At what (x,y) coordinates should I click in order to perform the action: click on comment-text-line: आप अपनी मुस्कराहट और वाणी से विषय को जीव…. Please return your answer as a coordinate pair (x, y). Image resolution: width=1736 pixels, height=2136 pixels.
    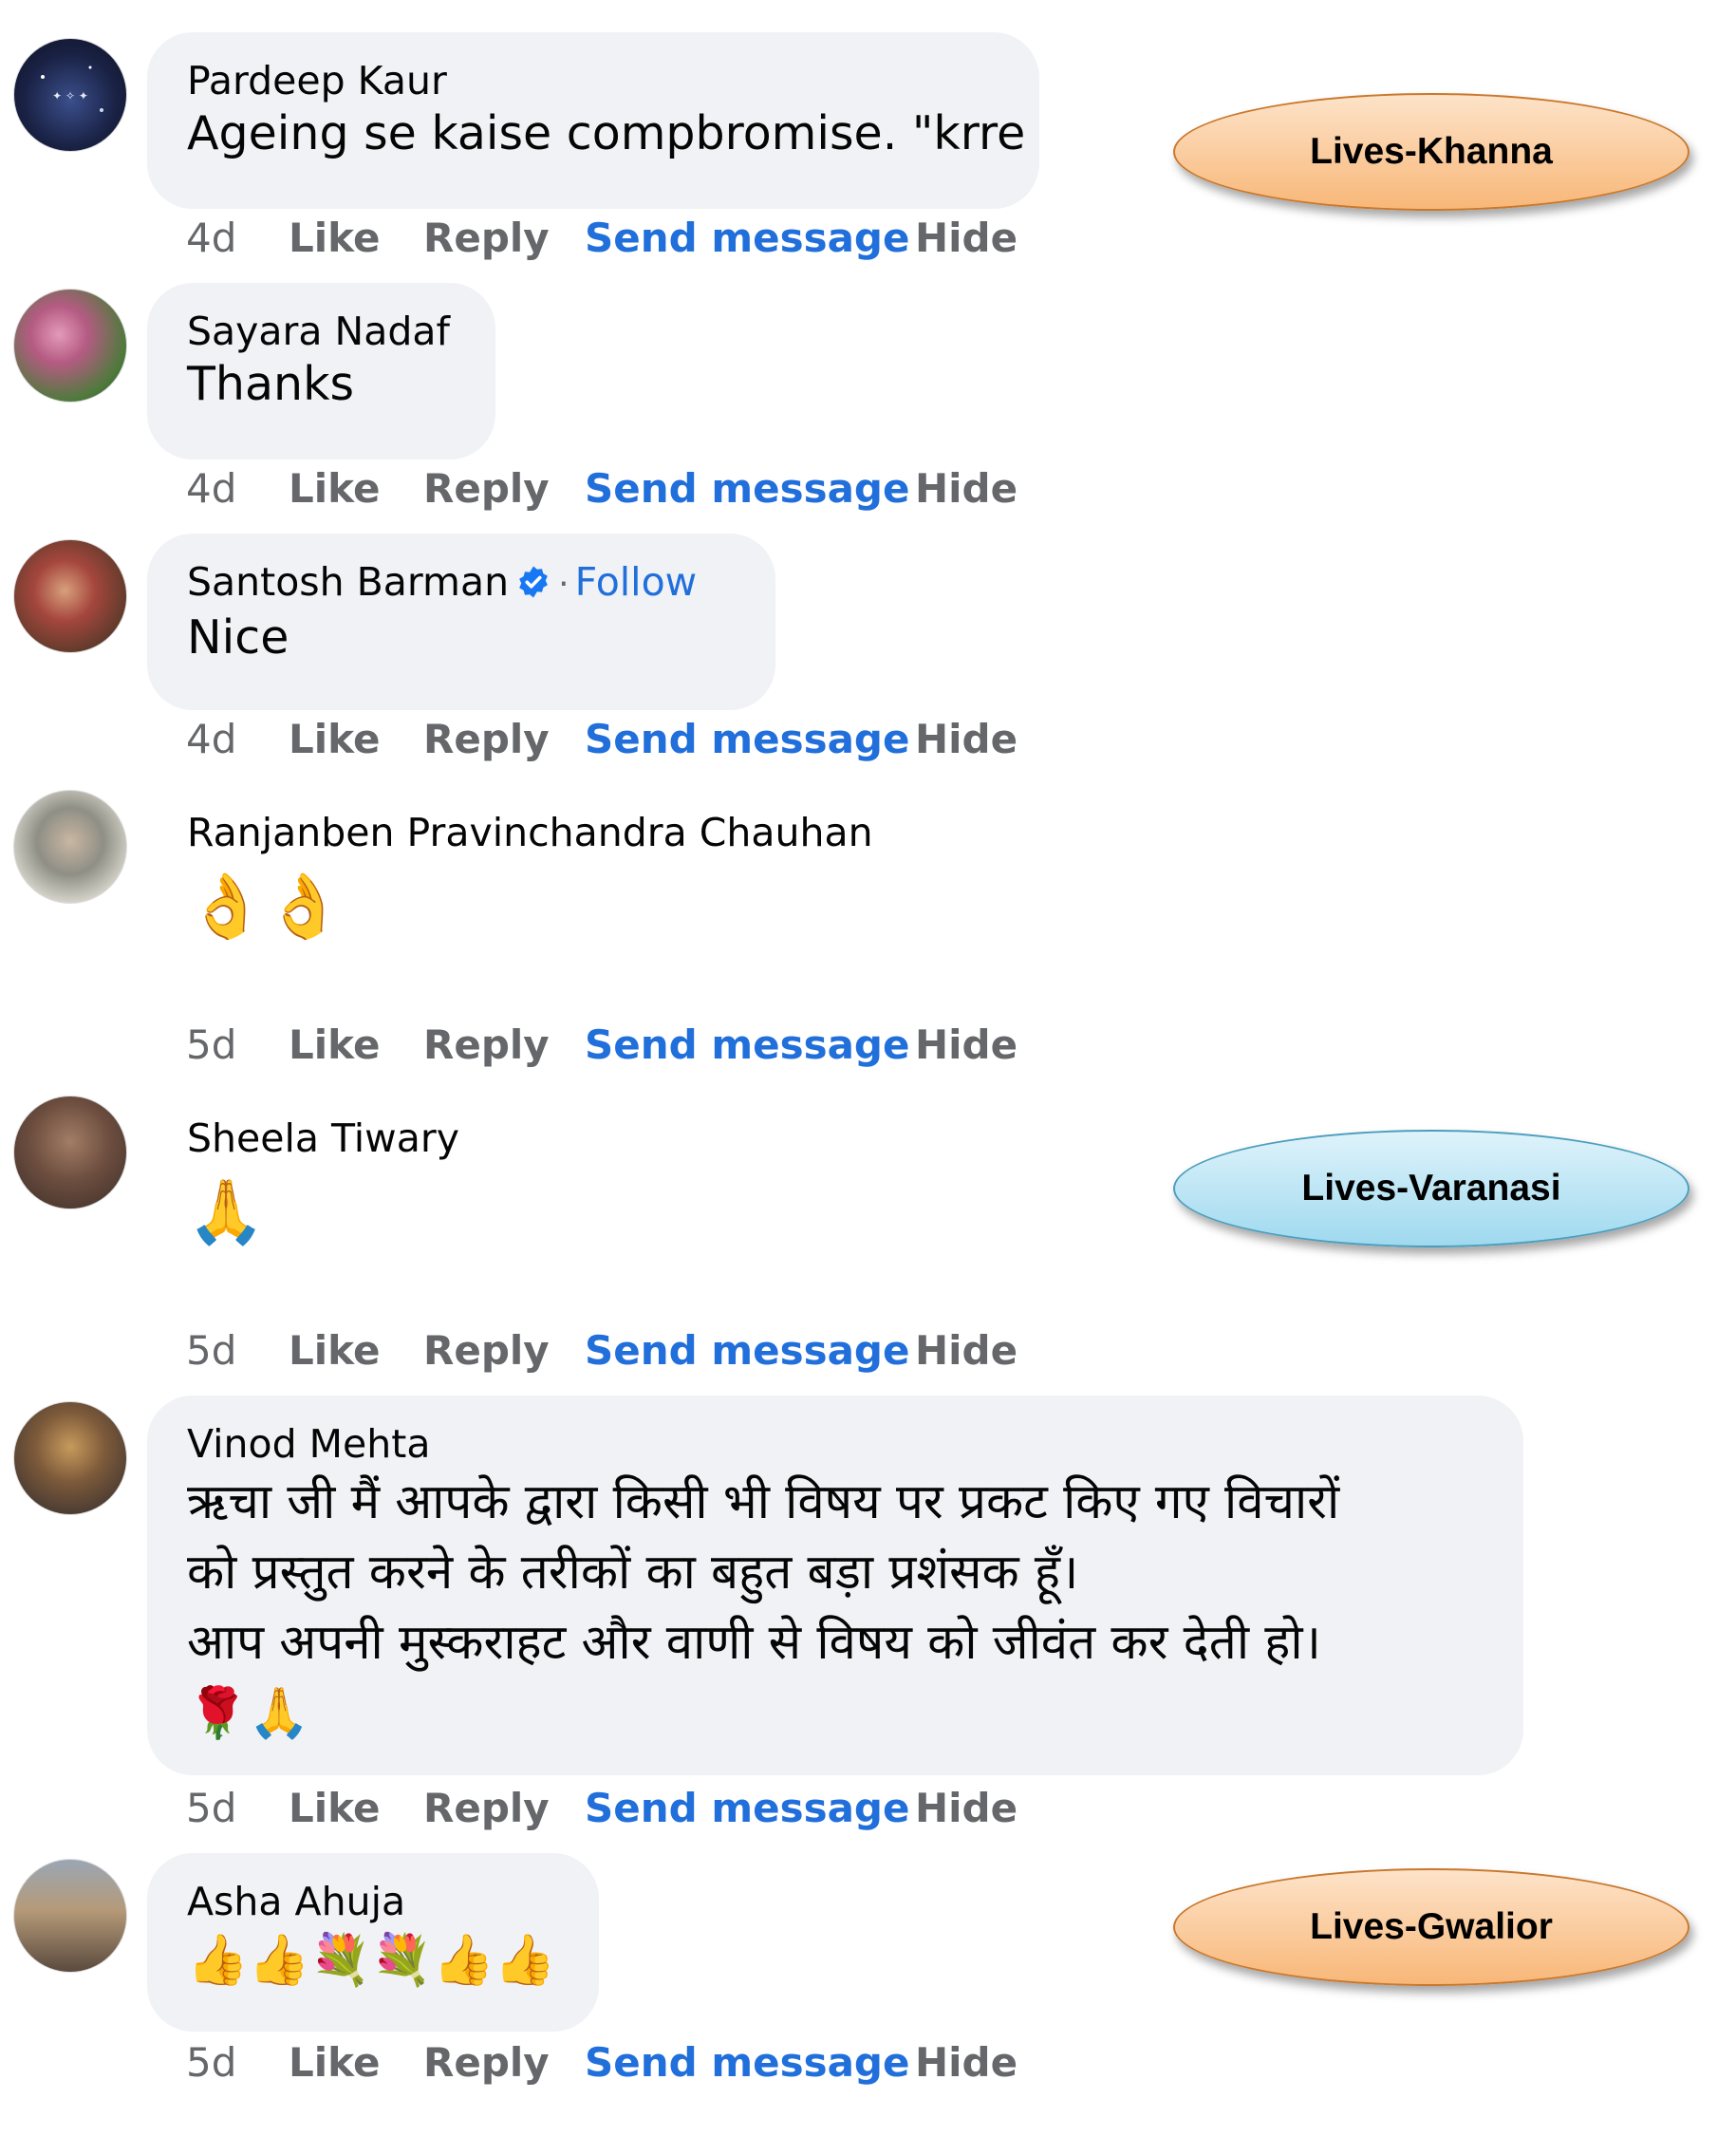
    Looking at the image, I should click on (754, 1643).